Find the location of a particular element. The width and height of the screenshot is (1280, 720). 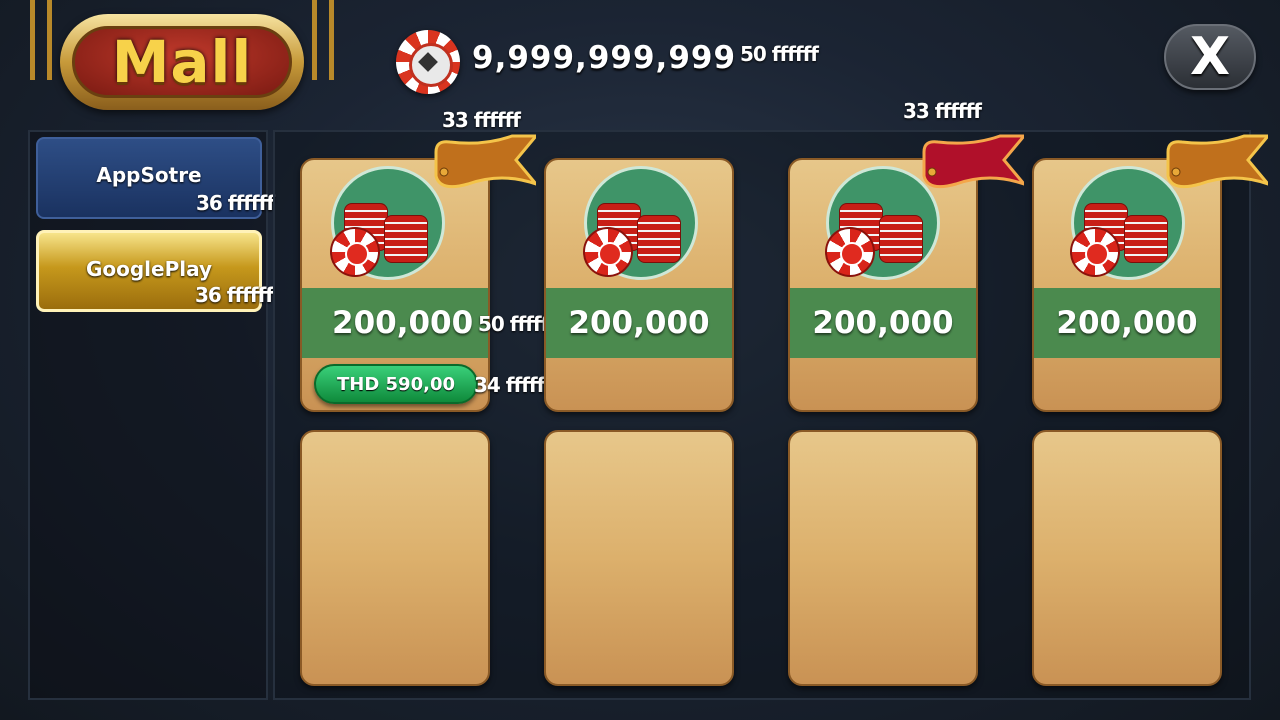

chain-right-icon is located at coordinates (323, 40).